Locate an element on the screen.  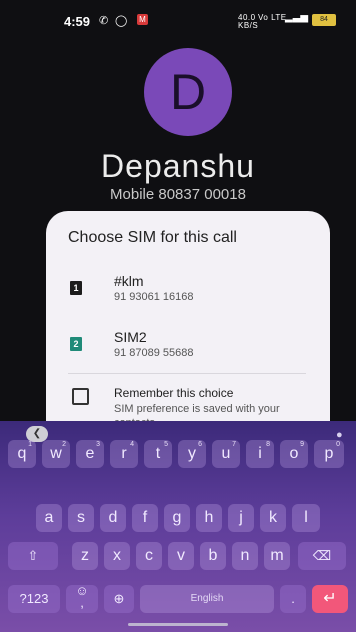
key-l: l is located at coordinates (306, 518).